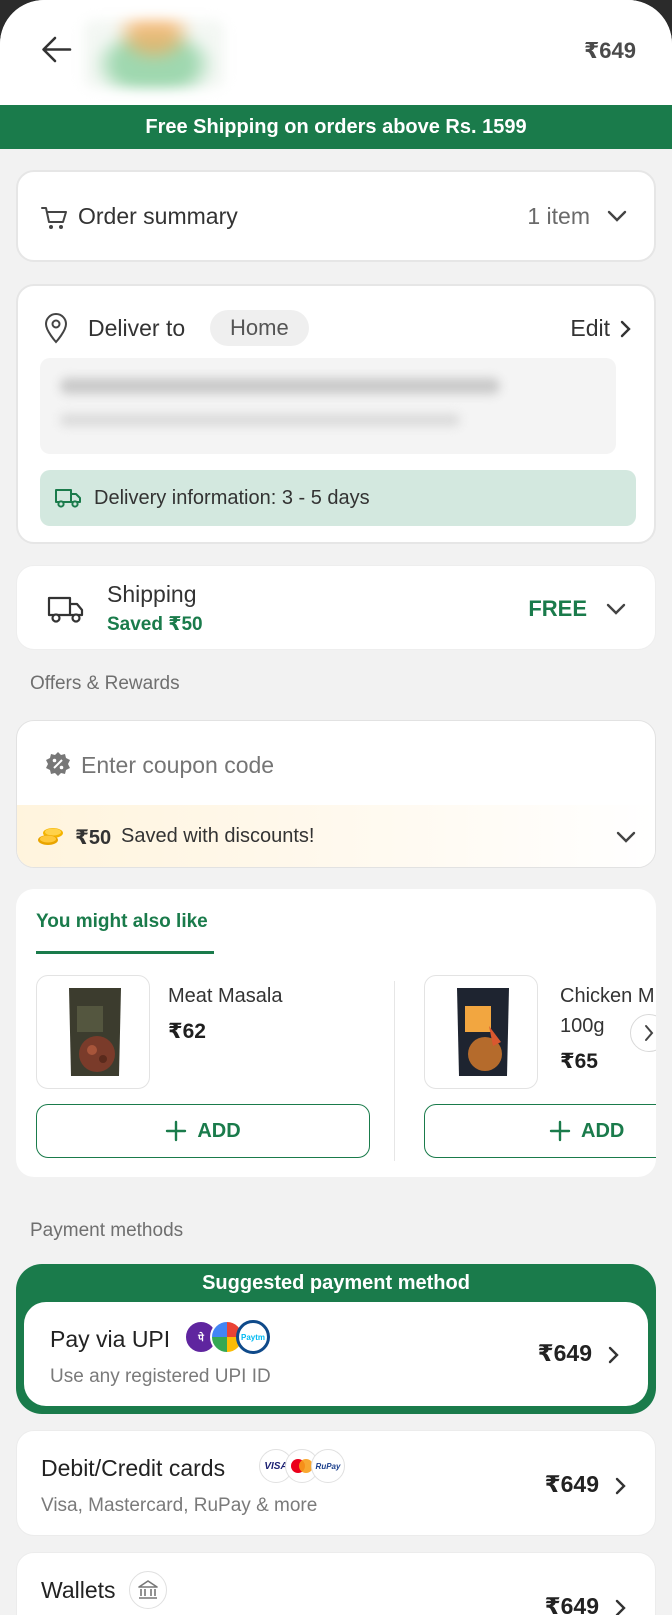 The image size is (672, 1615). I want to click on wallets-amount: ₹649, so click(571, 1604).